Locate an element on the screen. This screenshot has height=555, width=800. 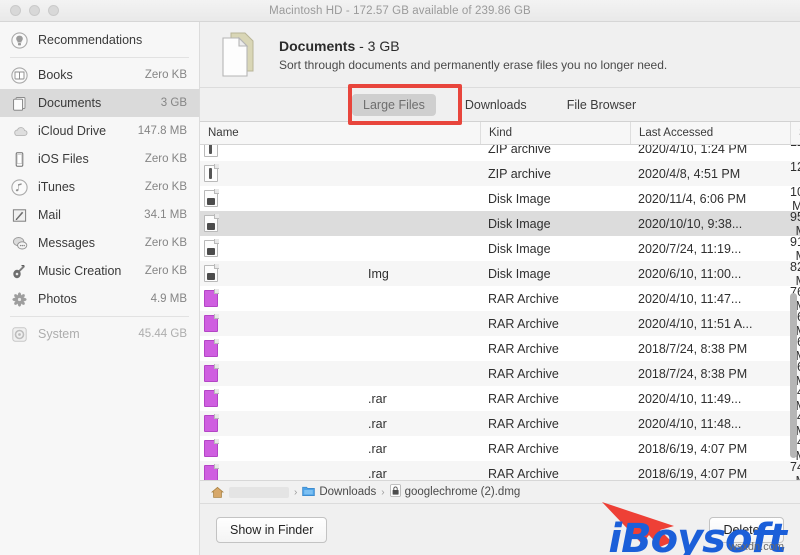
zip-file-icon is located at coordinates (211, 151).